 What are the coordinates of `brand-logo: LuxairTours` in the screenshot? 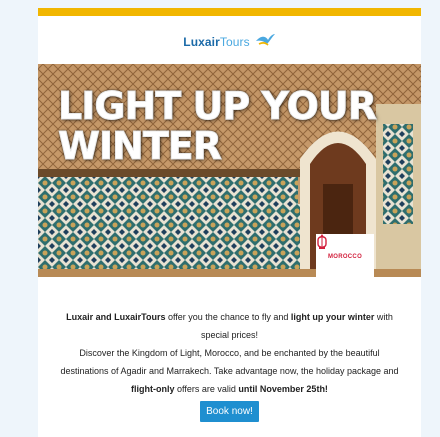 It's located at (229, 42).